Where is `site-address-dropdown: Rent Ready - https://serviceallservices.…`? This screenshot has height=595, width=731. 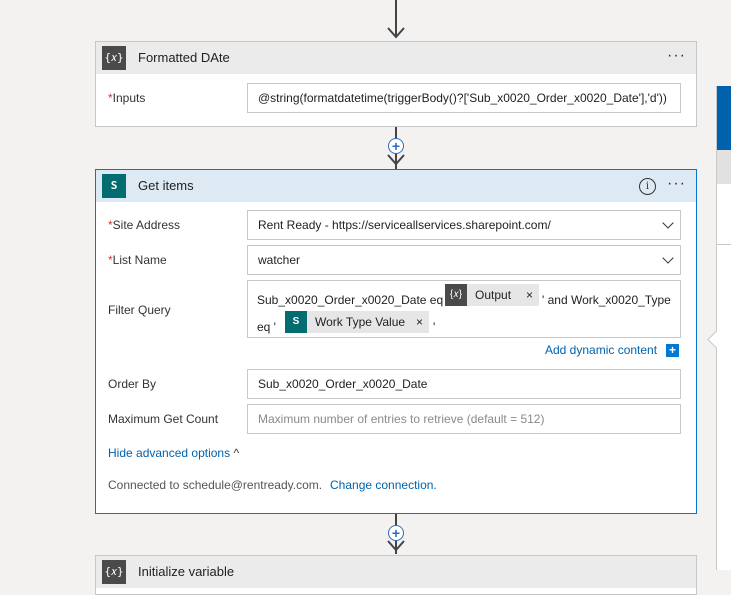 site-address-dropdown: Rent Ready - https://serviceallservices.… is located at coordinates (464, 225).